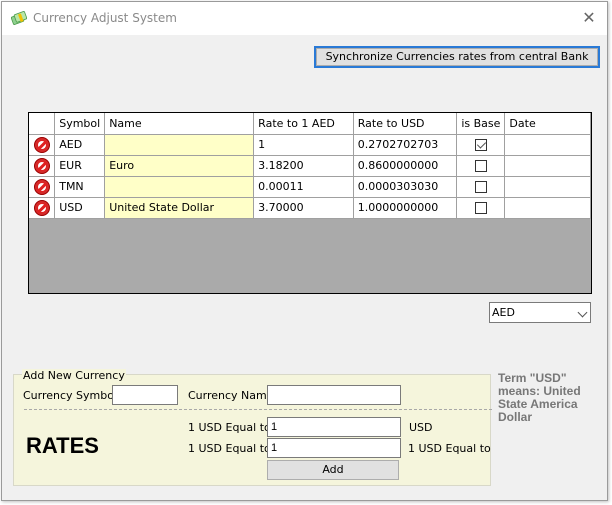 Image resolution: width=612 pixels, height=505 pixels. Describe the element at coordinates (233, 395) in the screenshot. I see `currency-name-label: Currency Name:` at that location.